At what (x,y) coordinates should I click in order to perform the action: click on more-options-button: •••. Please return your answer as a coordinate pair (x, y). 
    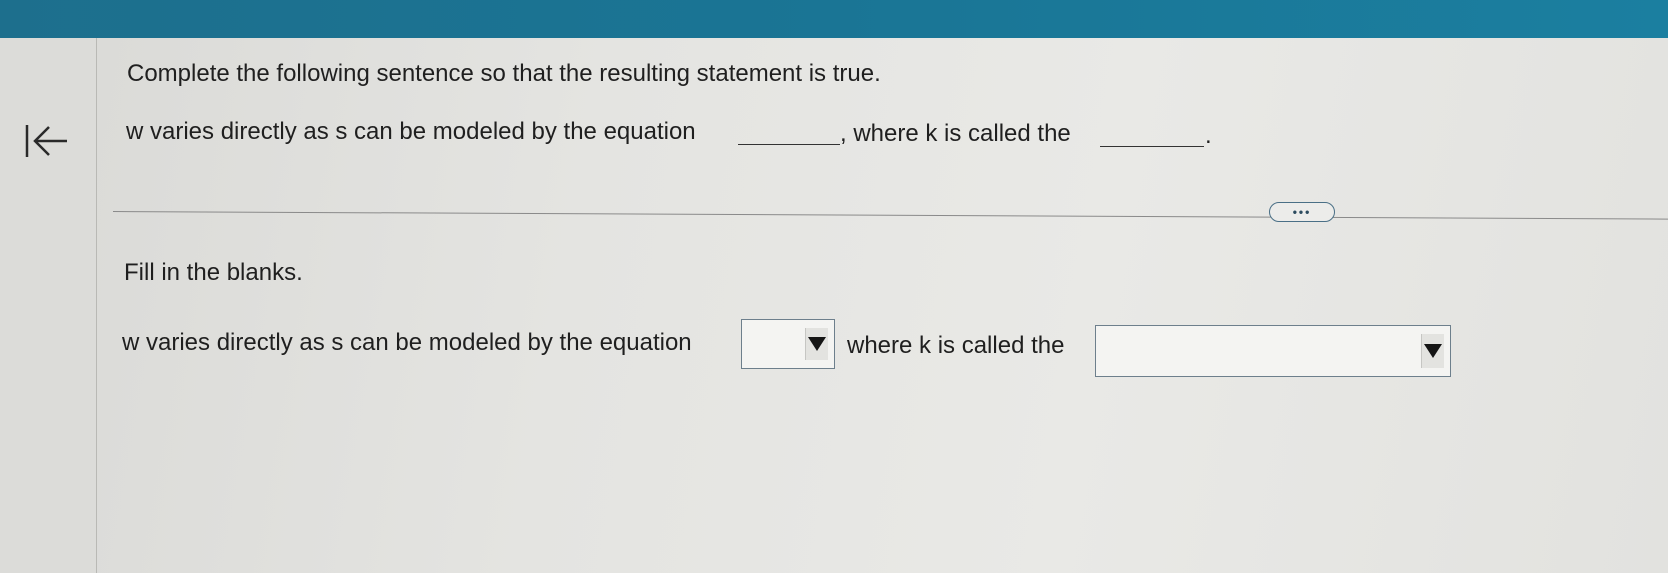
    Looking at the image, I should click on (1302, 212).